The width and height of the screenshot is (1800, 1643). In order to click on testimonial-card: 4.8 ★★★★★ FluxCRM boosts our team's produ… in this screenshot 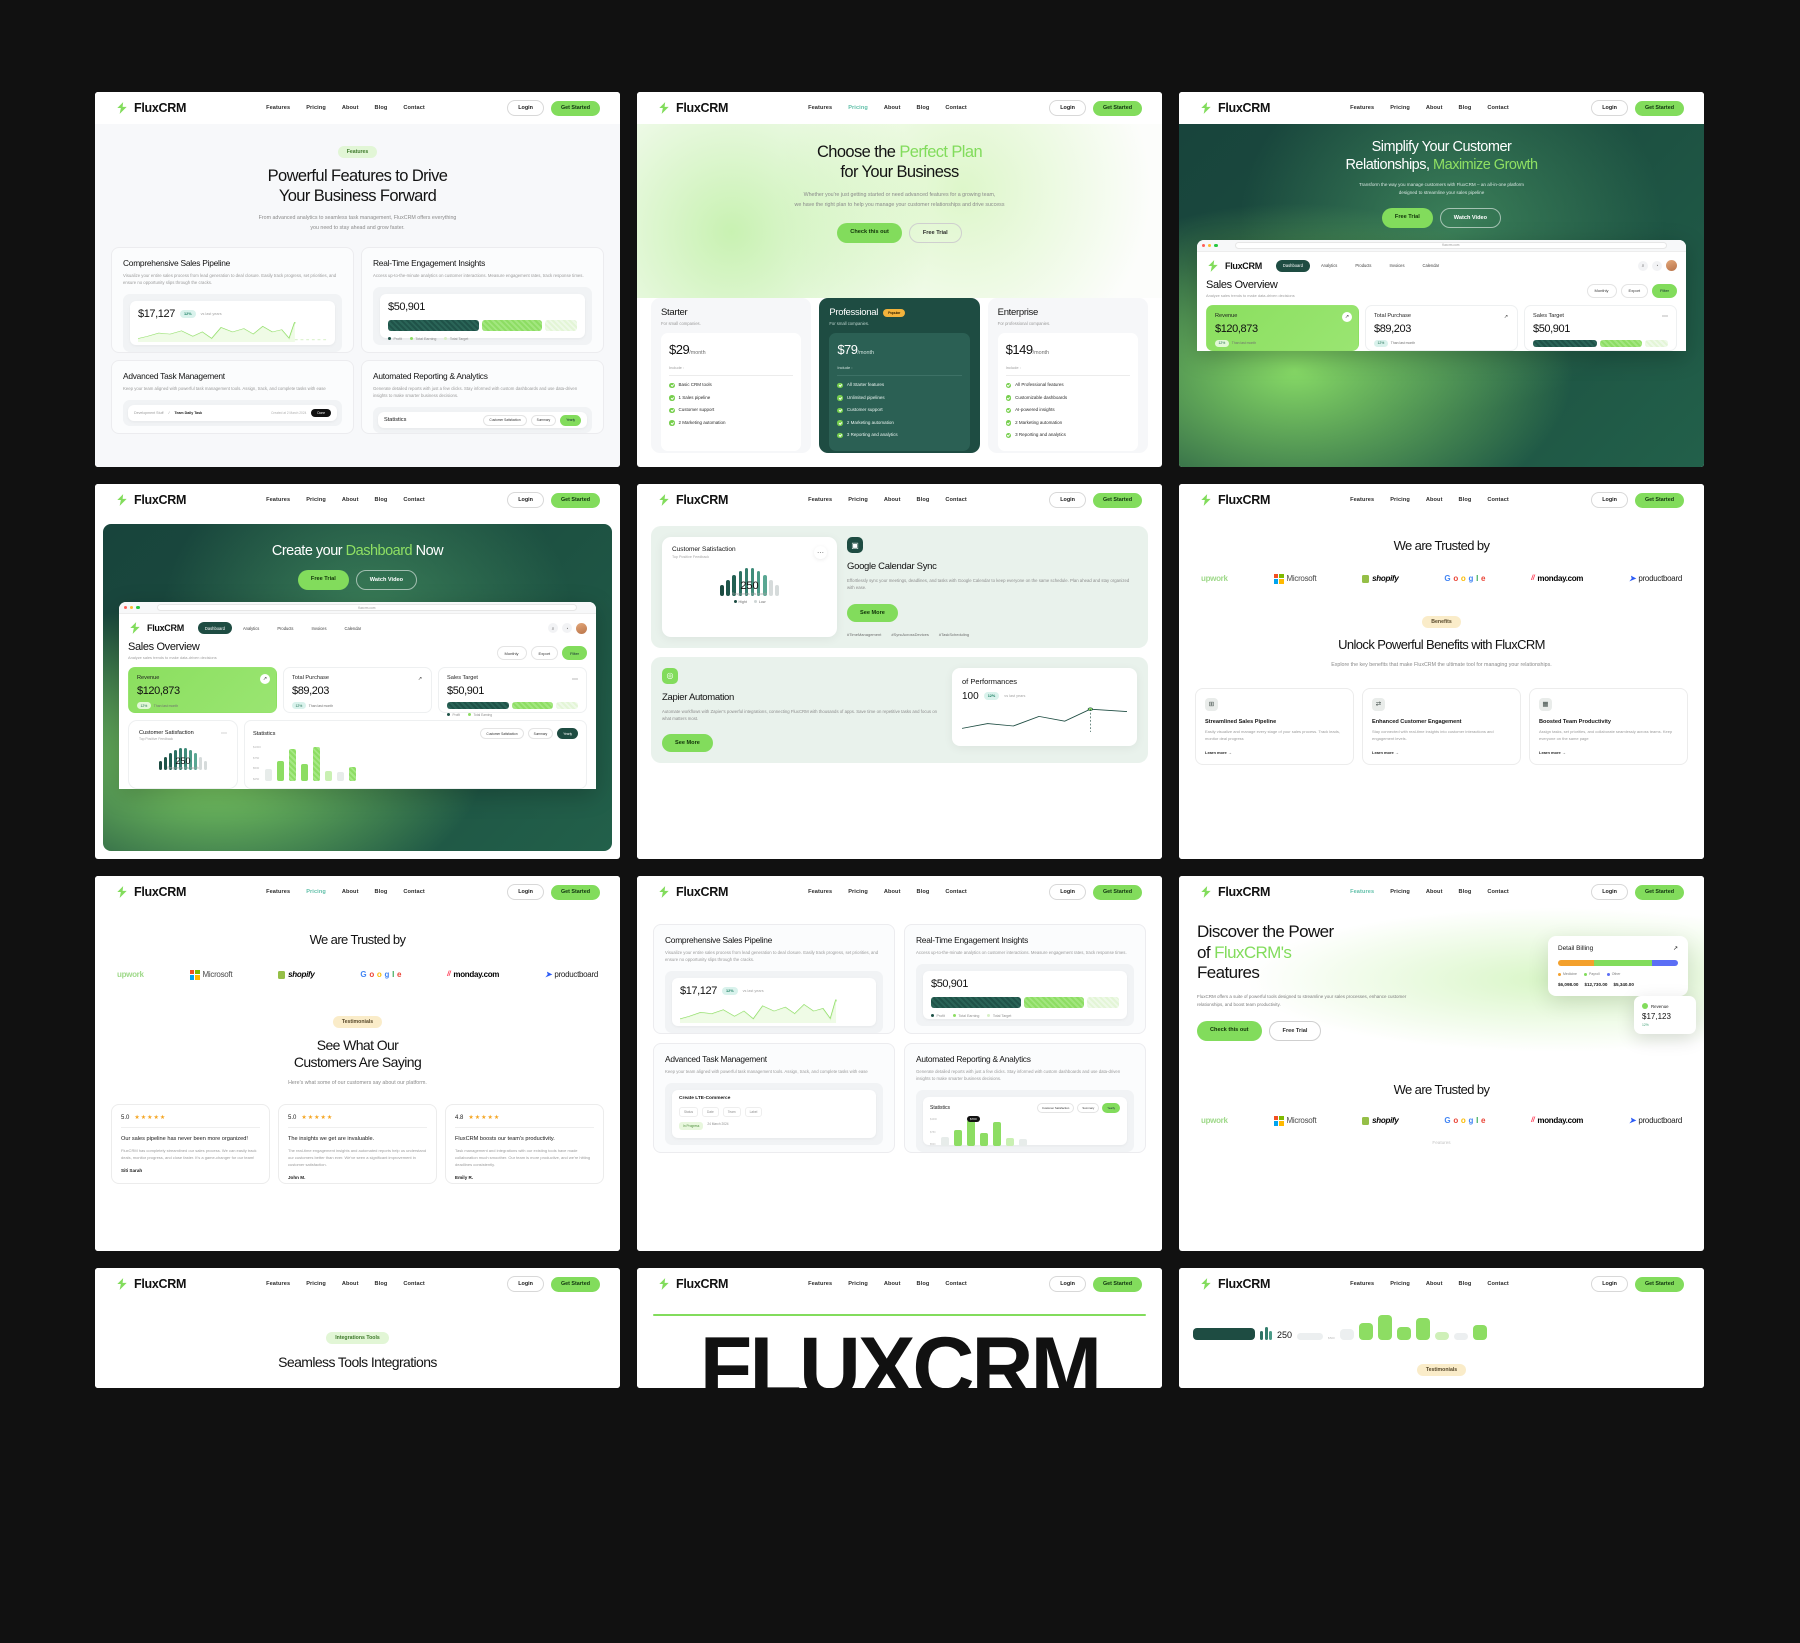, I will do `click(524, 1144)`.